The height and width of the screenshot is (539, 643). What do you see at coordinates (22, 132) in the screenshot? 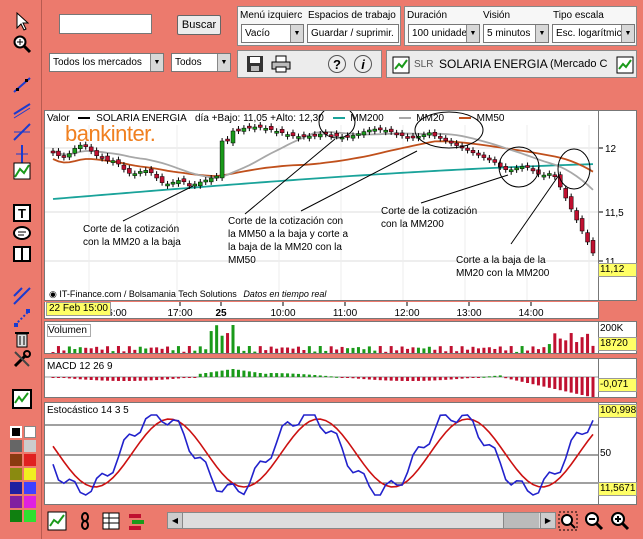
I see `fan-lines-tool-icon` at bounding box center [22, 132].